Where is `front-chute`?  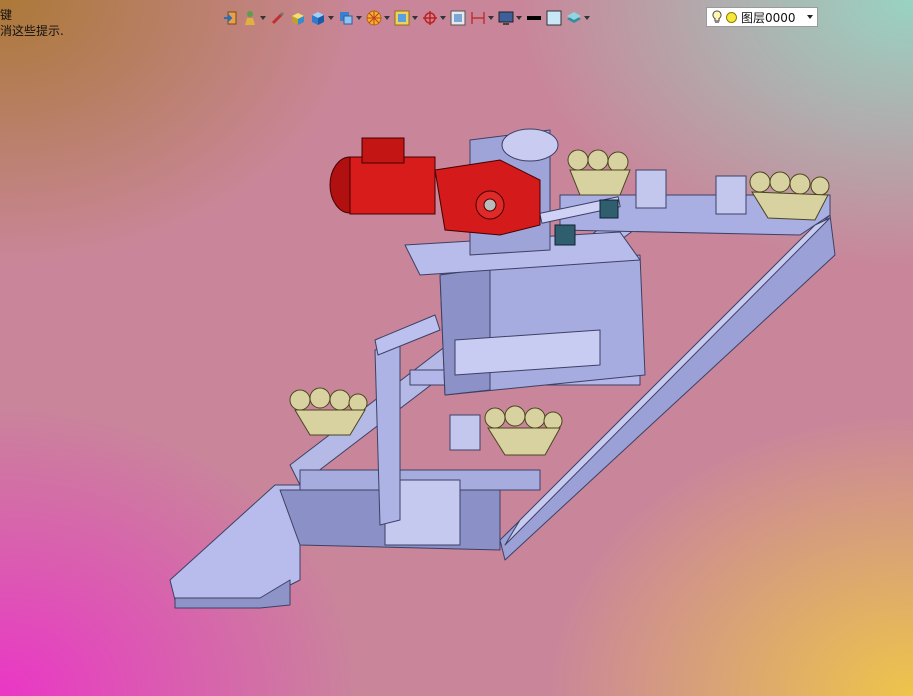 front-chute is located at coordinates (235, 542).